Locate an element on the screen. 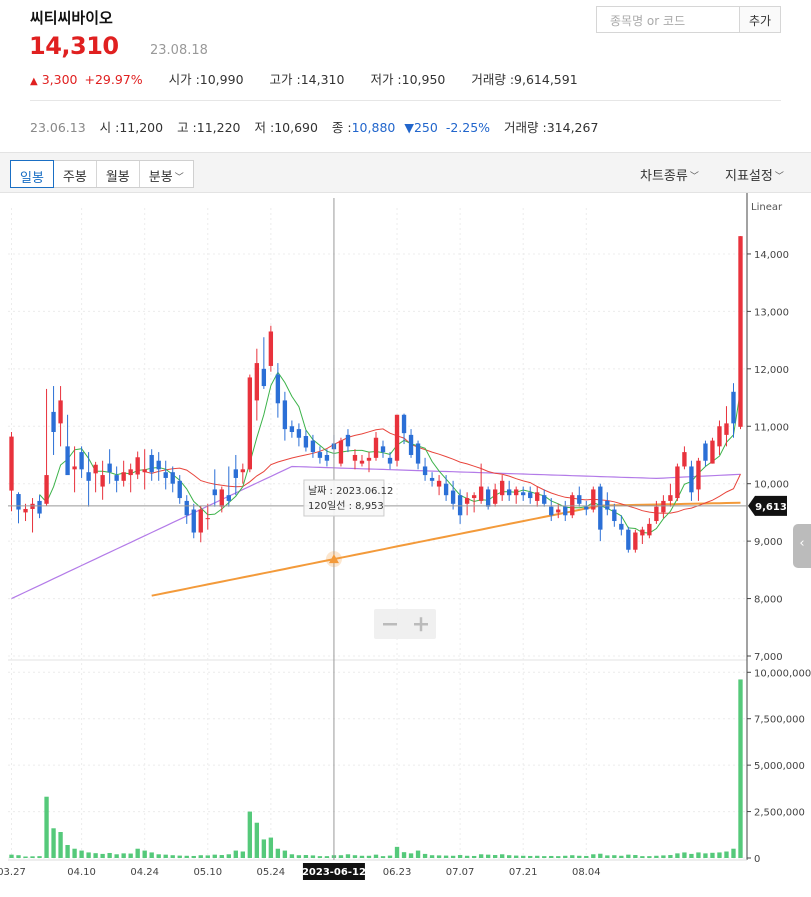  x-tick-label: 07.07 is located at coordinates (460, 872).